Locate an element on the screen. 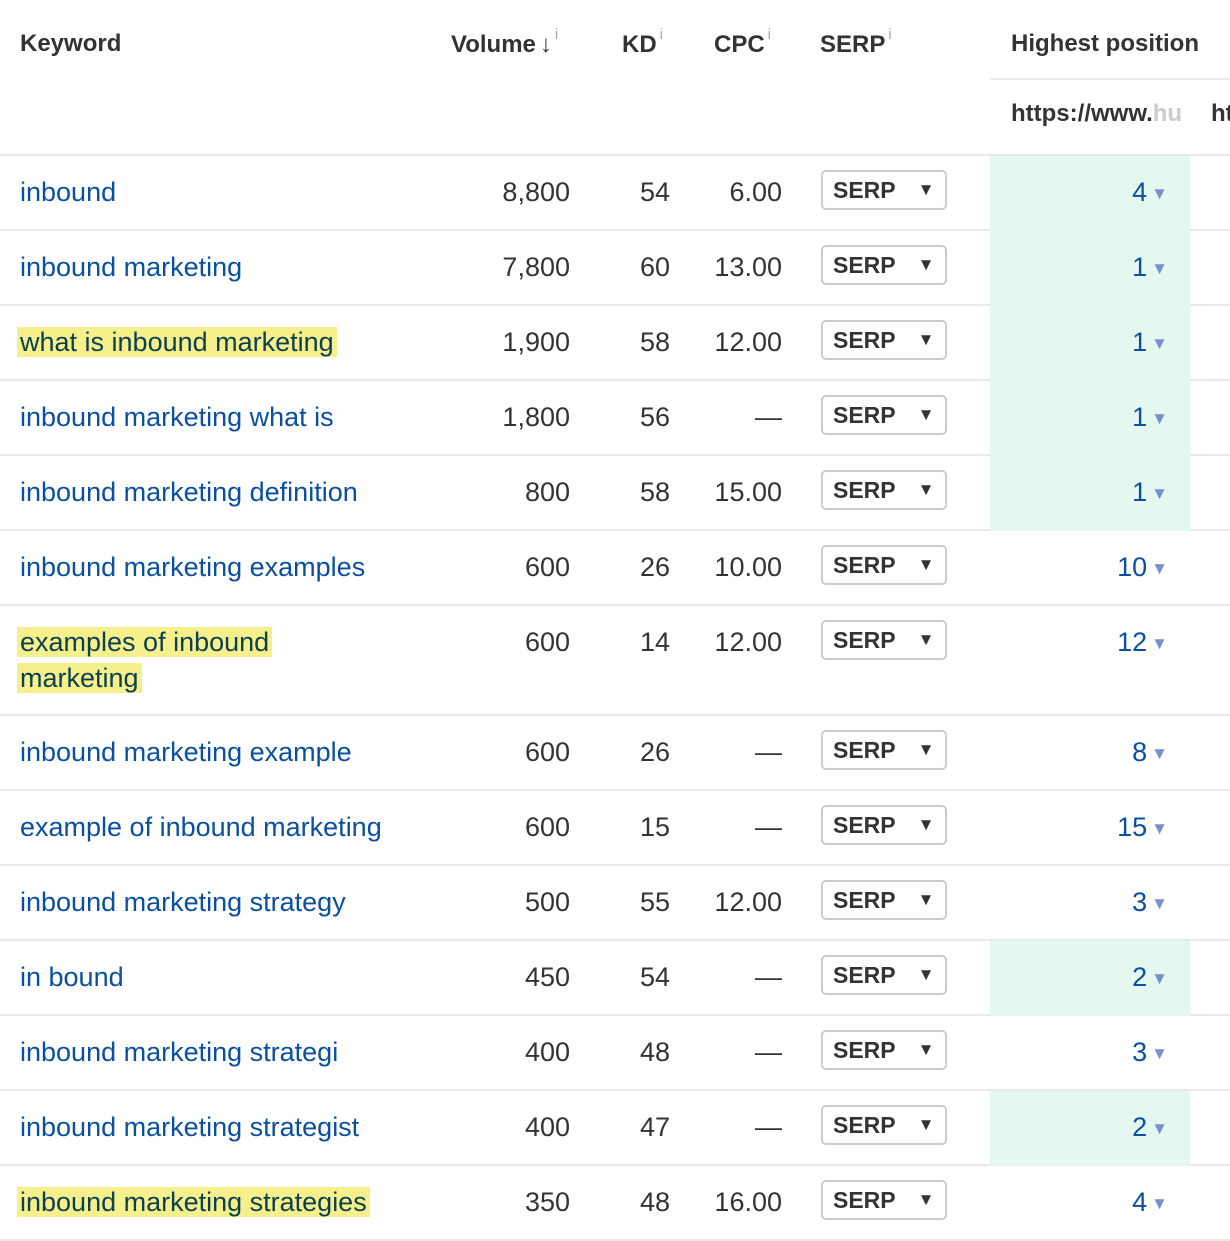 This screenshot has height=1241, width=1230. kd-value: 48 is located at coordinates (654, 1202).